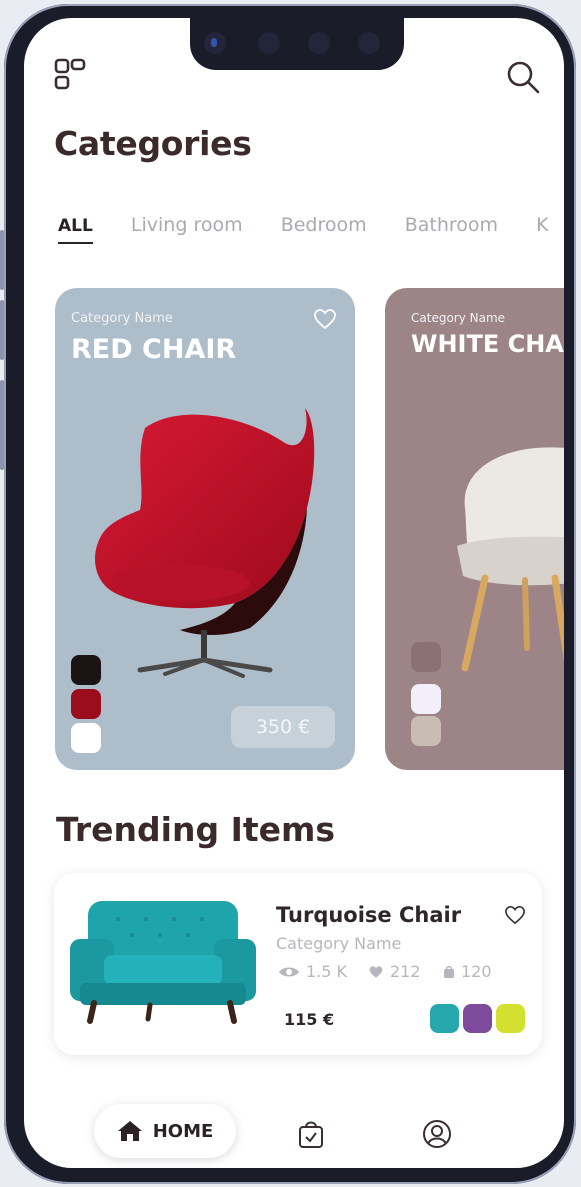  Describe the element at coordinates (129, 1131) in the screenshot. I see `home-icon` at that location.